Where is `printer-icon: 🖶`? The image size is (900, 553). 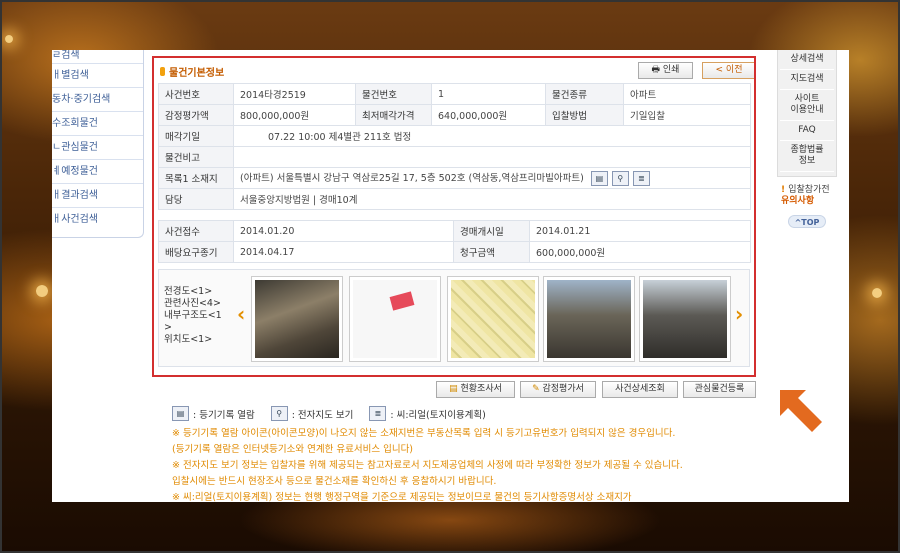
printer-icon: 🖶 is located at coordinates (657, 70).